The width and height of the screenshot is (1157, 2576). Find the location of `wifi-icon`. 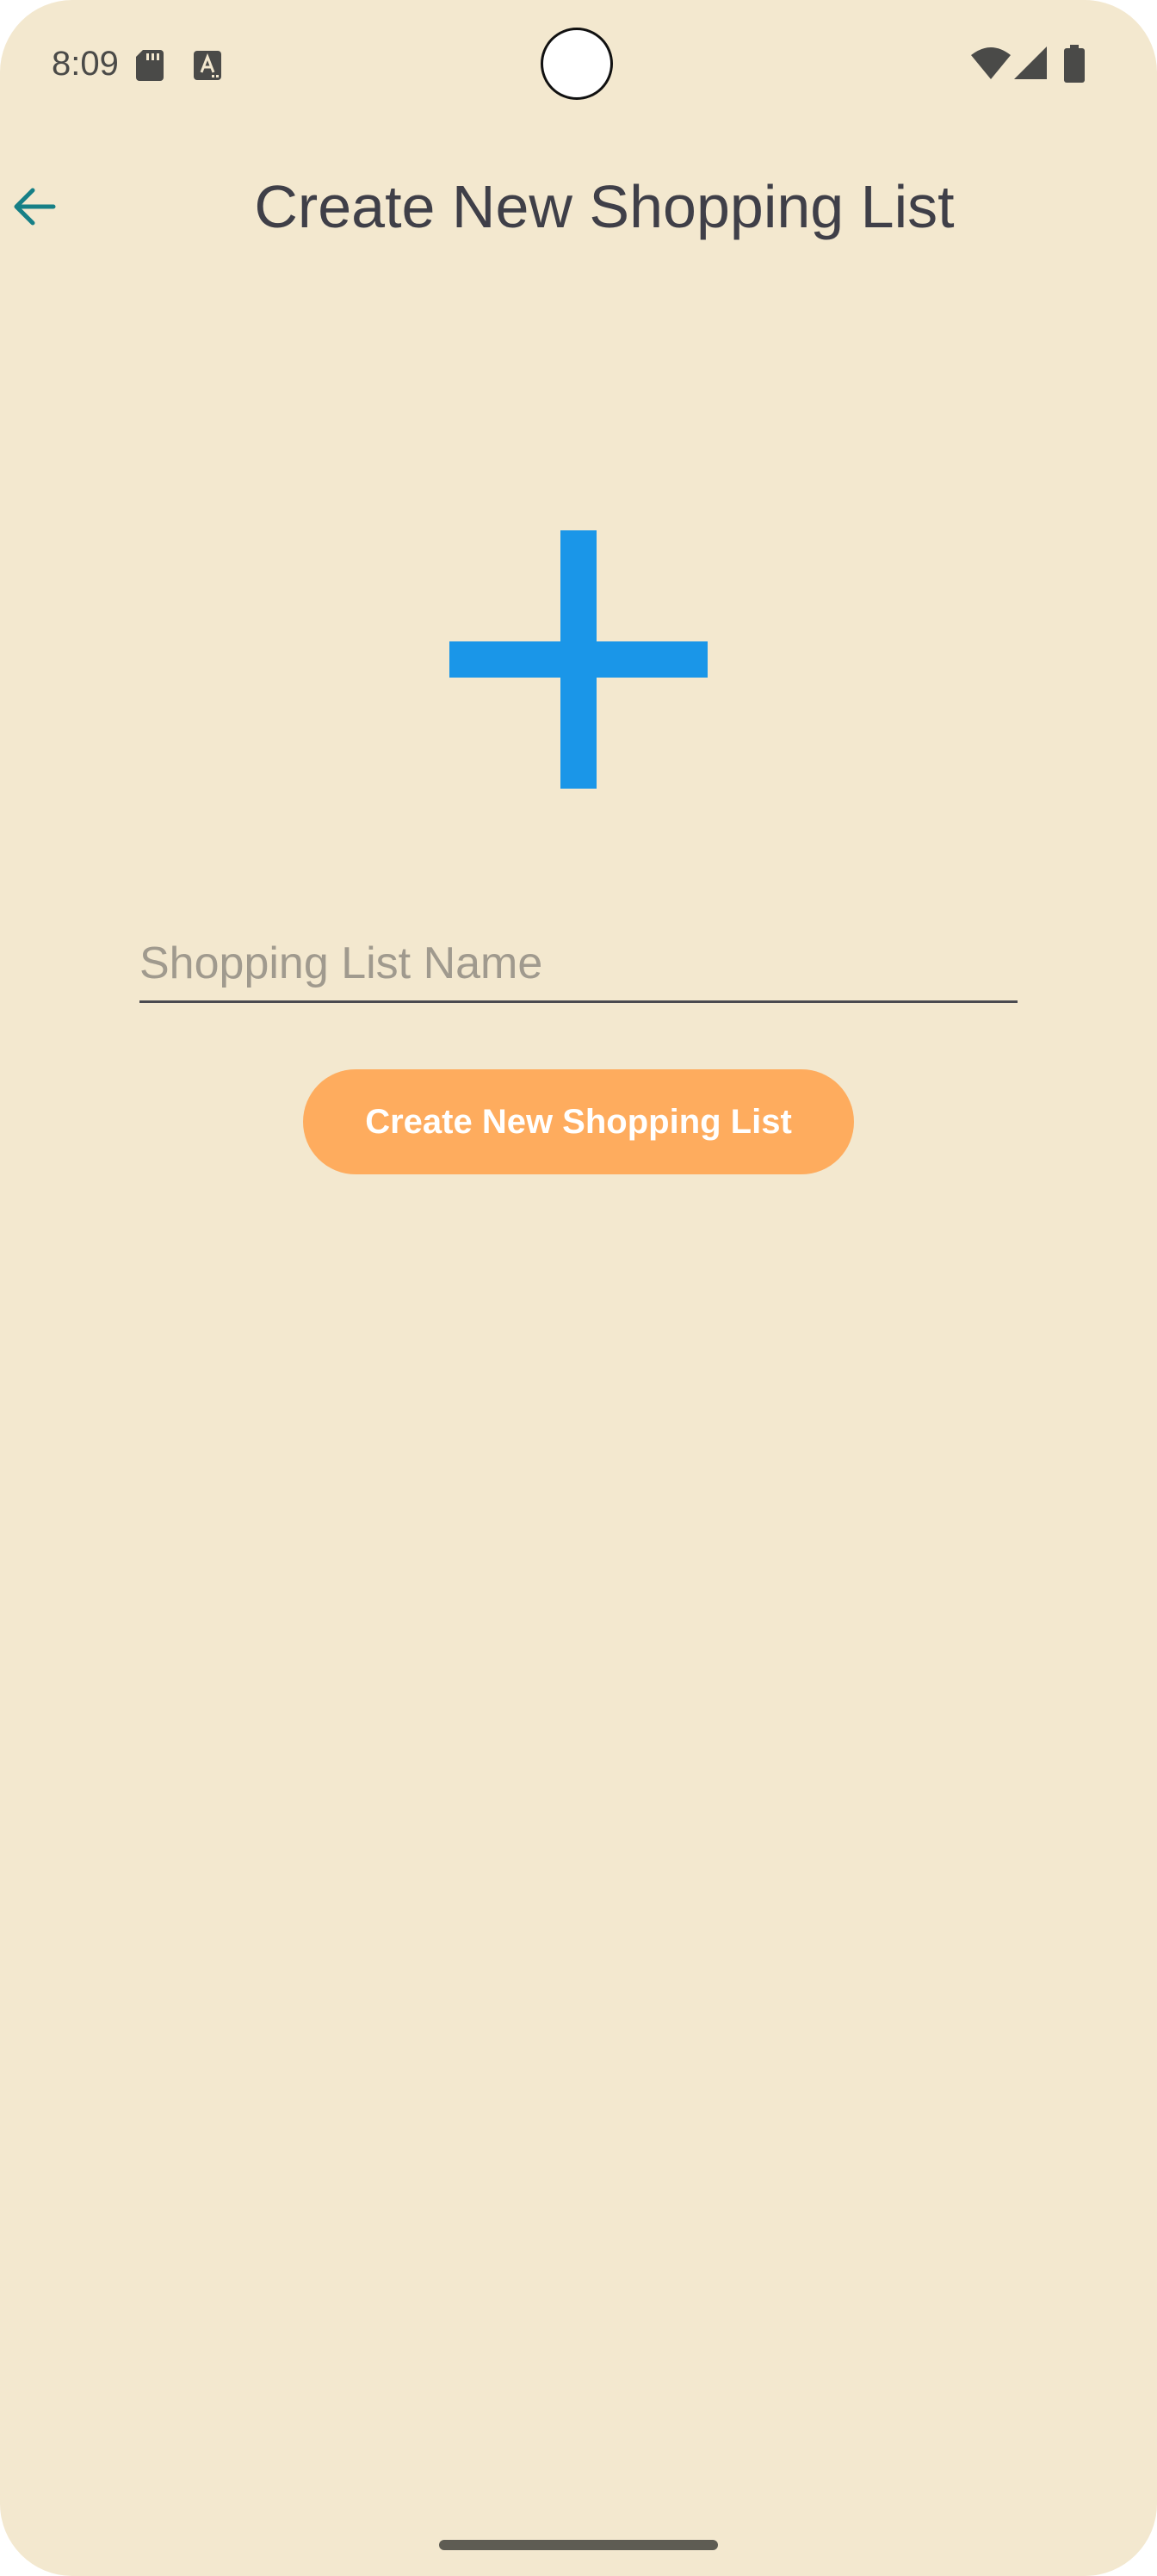

wifi-icon is located at coordinates (991, 63).